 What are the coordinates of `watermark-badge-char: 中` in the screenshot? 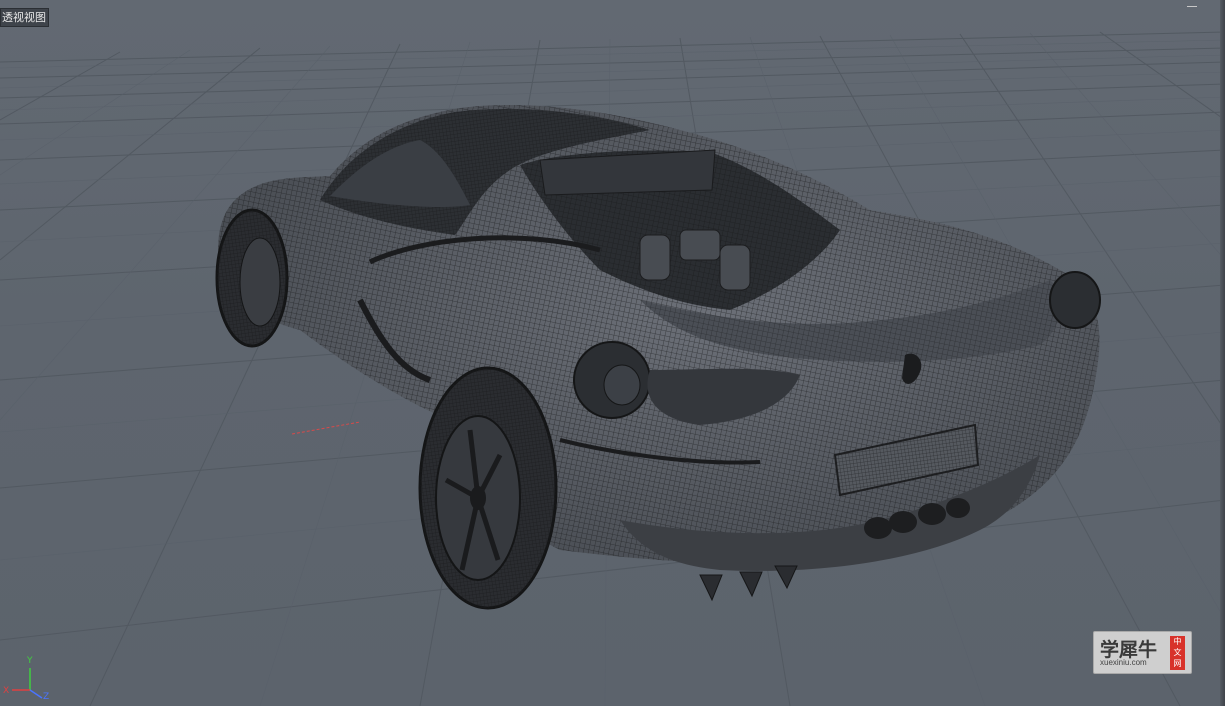 It's located at (1177, 641).